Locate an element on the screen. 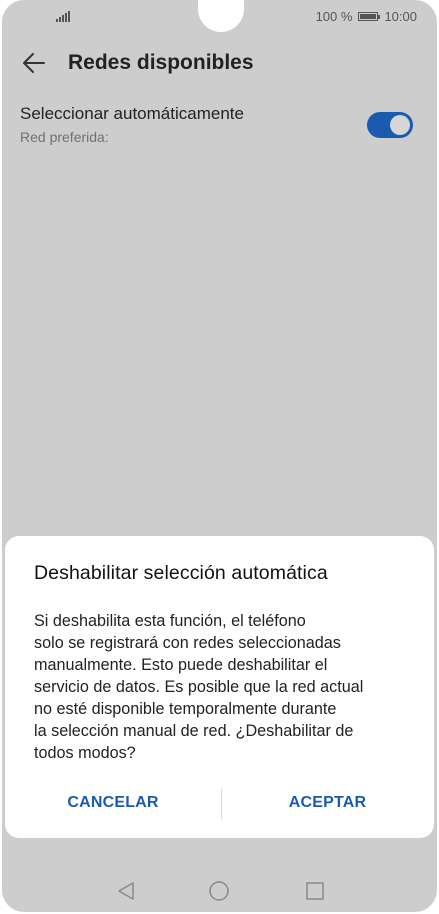  accept-button: ACEPTAR is located at coordinates (327, 803).